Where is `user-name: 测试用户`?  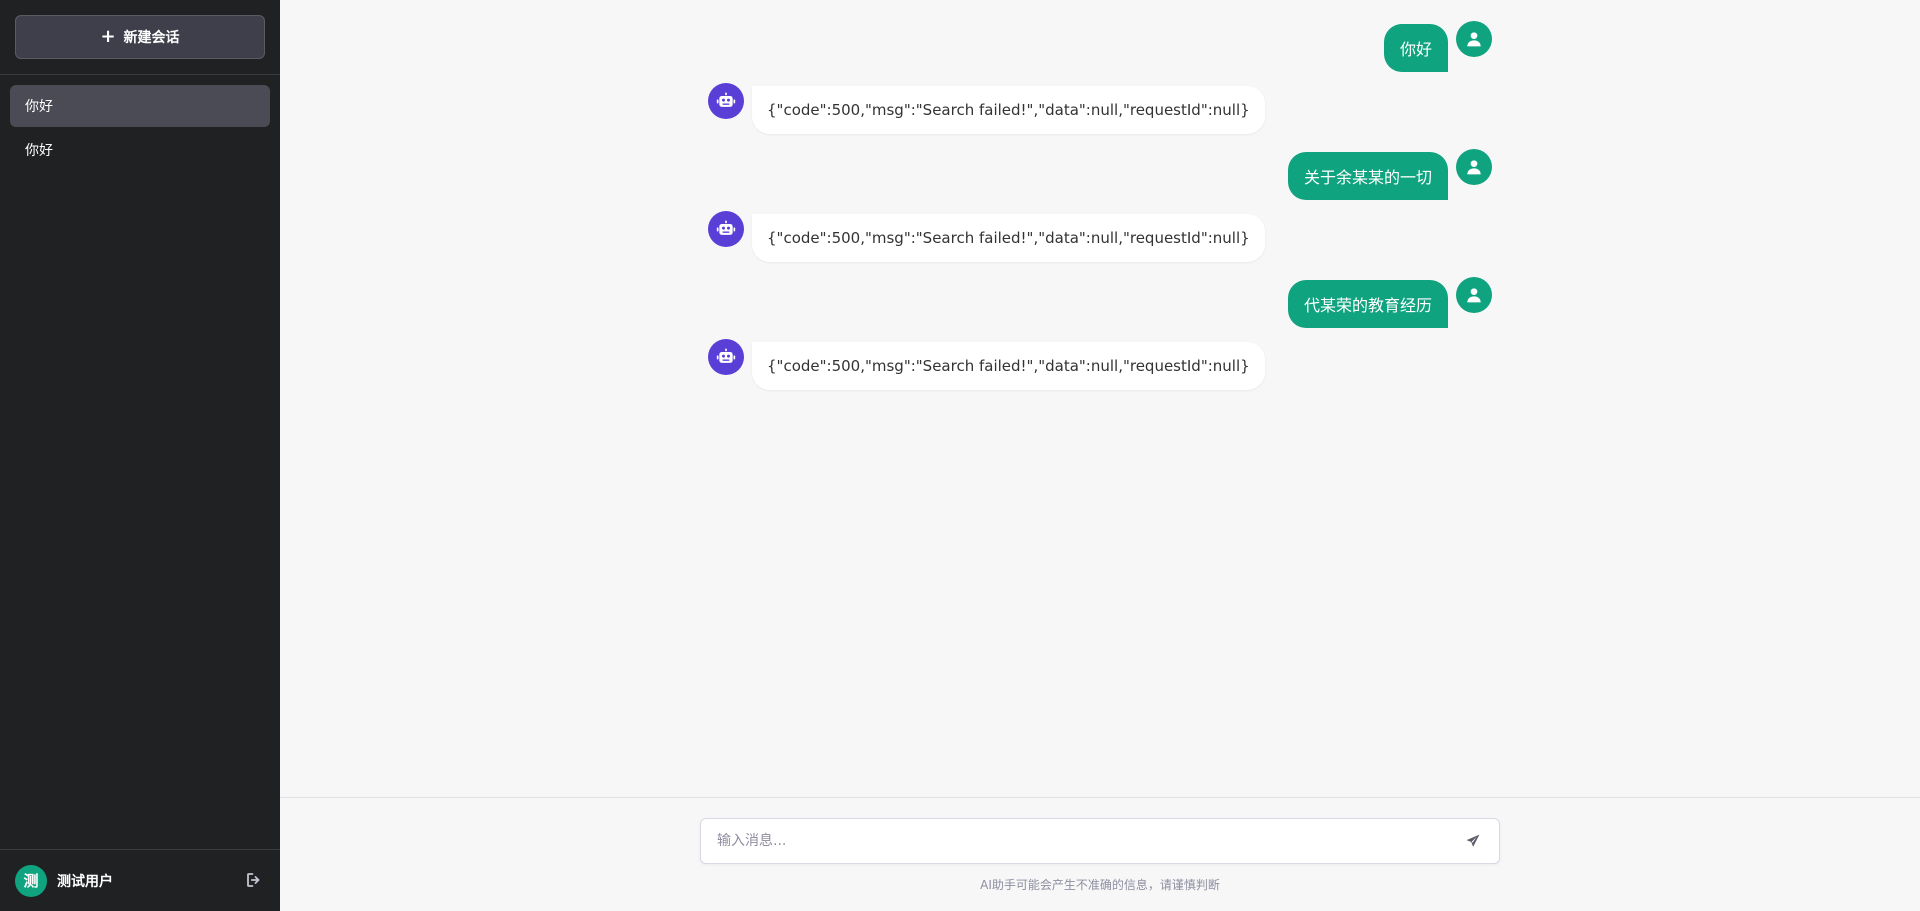
user-name: 测试用户 is located at coordinates (85, 881).